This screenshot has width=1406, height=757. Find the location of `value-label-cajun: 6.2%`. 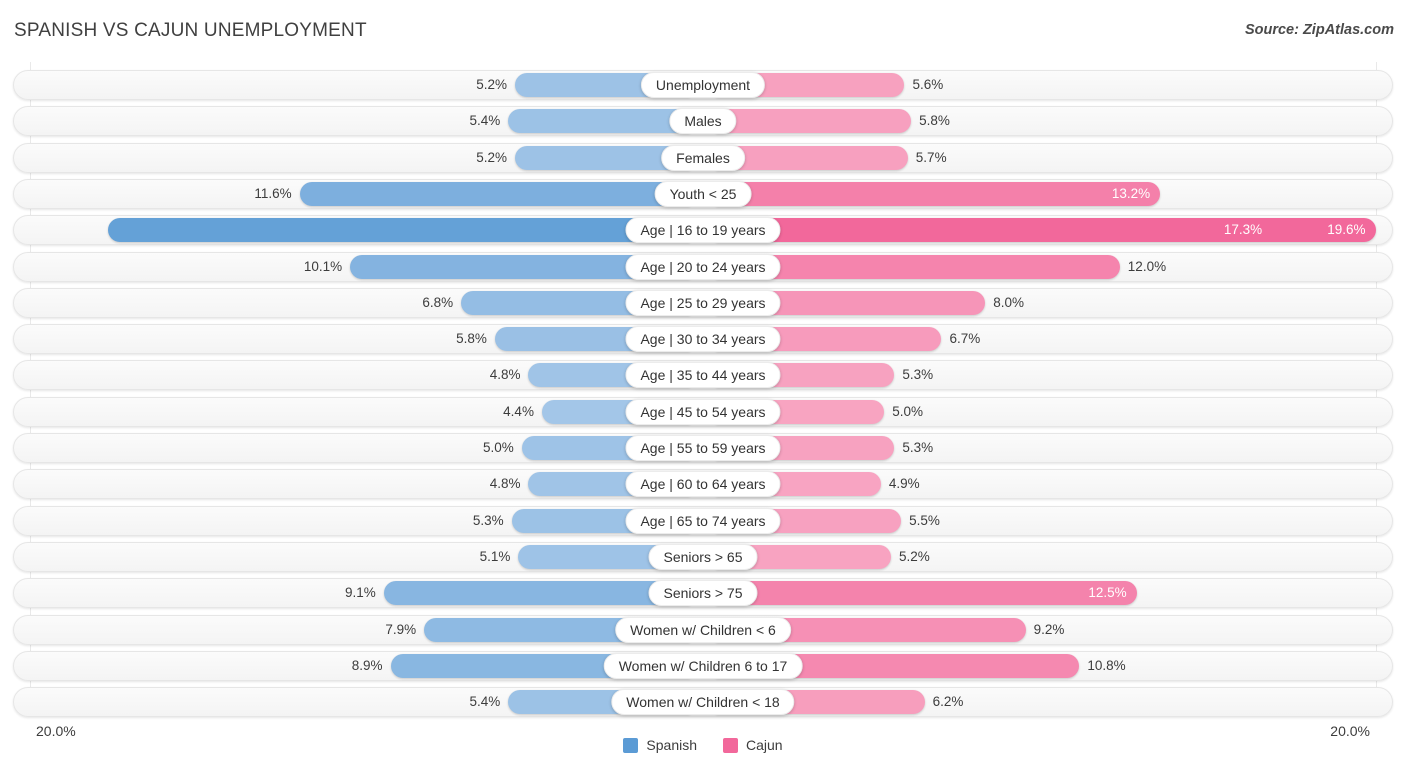

value-label-cajun: 6.2% is located at coordinates (948, 702).